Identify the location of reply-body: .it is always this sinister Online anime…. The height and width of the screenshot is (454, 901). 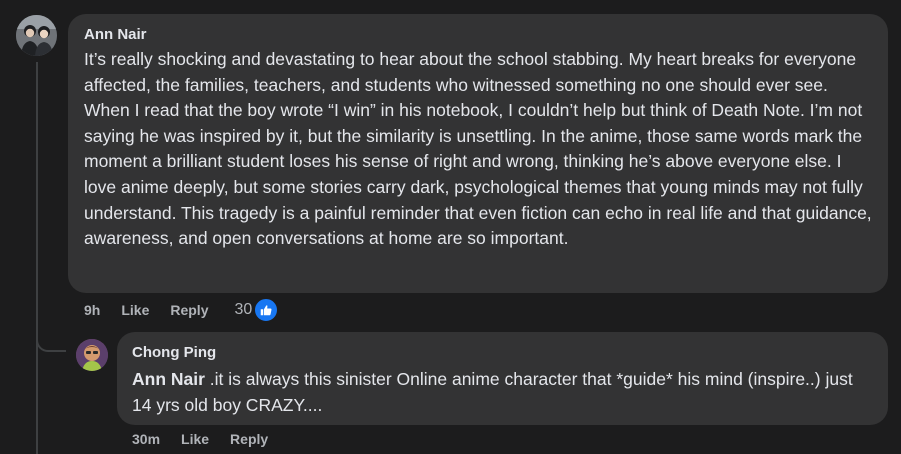
(492, 392).